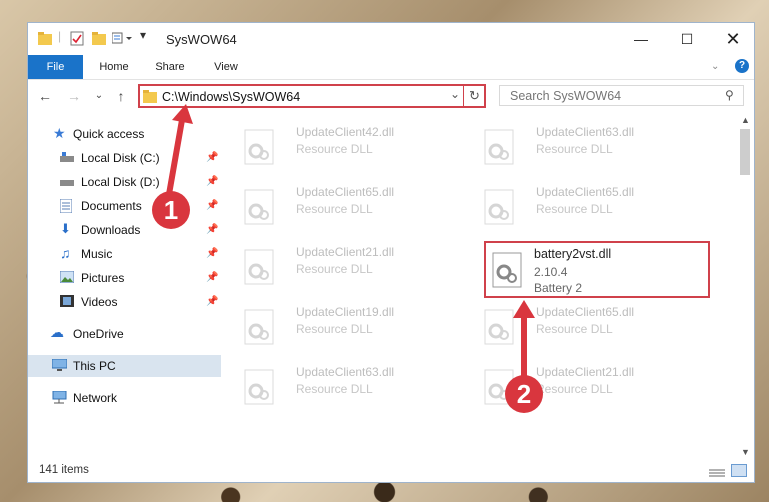  I want to click on arrow-1-head, so click(182, 114).